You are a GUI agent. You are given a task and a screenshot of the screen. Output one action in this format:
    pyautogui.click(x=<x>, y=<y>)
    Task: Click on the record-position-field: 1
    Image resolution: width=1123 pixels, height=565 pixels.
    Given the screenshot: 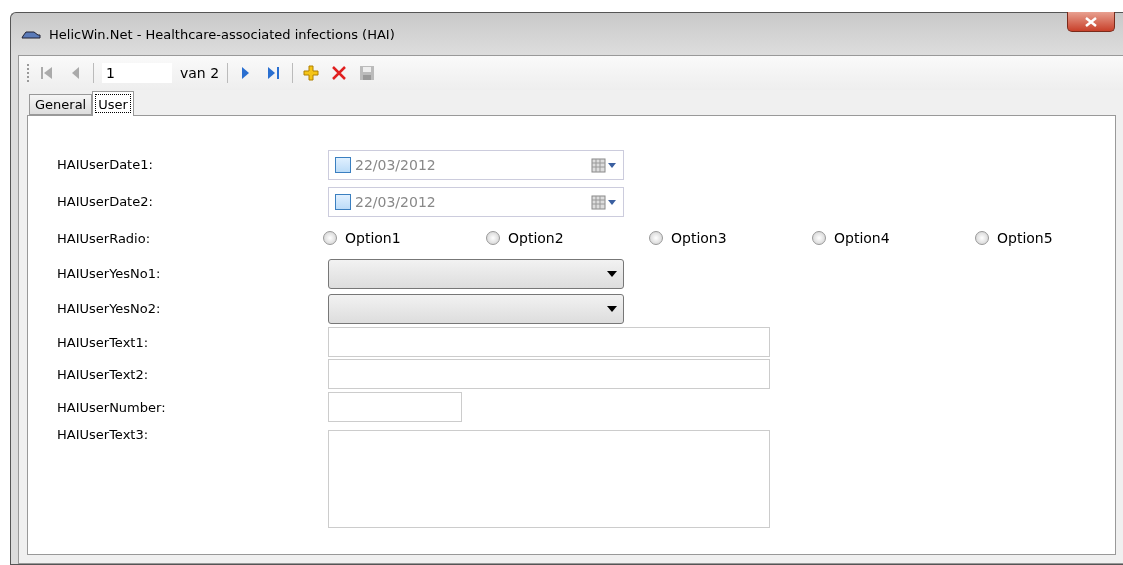 What is the action you would take?
    pyautogui.click(x=137, y=73)
    